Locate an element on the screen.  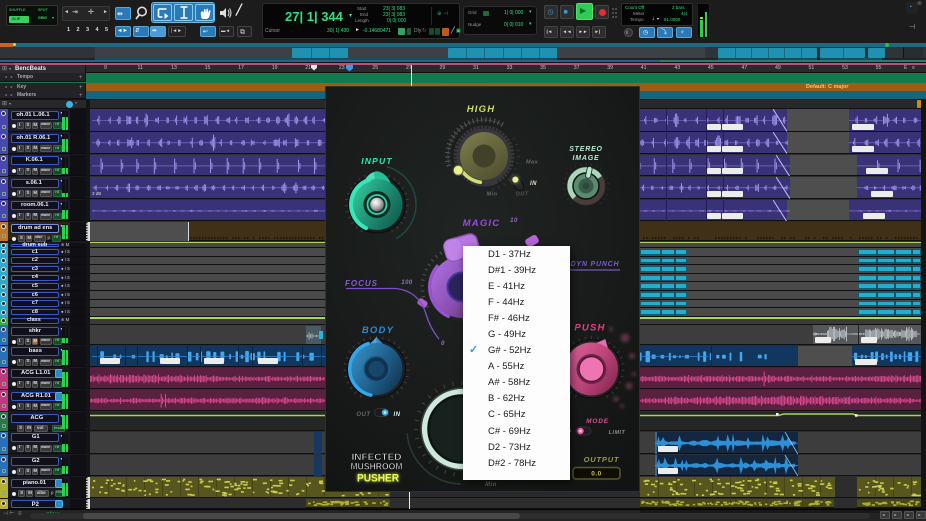
svg-text: MODE is located at coordinates (597, 421).